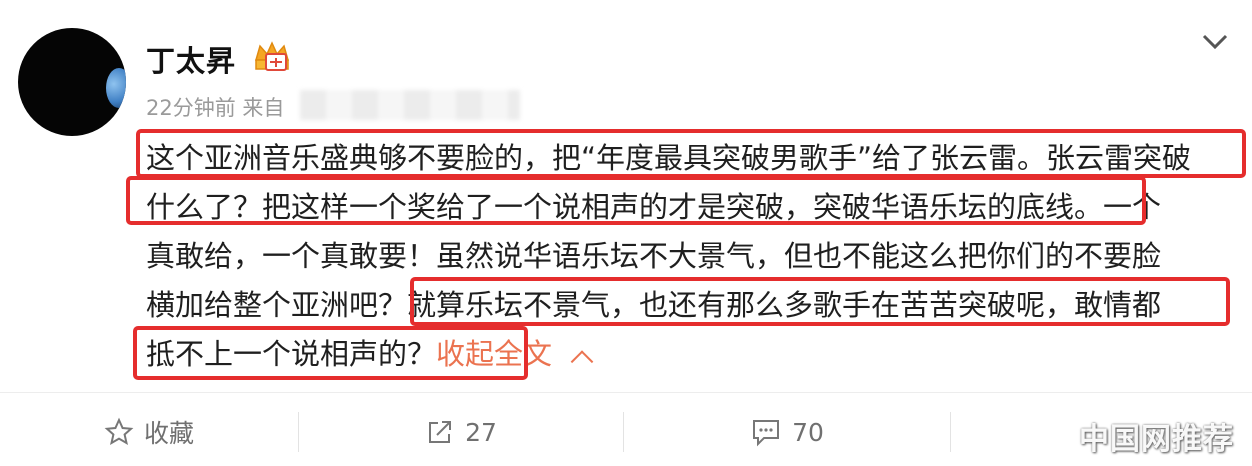 The width and height of the screenshot is (1252, 466). I want to click on caret-up-icon, so click(582, 361).